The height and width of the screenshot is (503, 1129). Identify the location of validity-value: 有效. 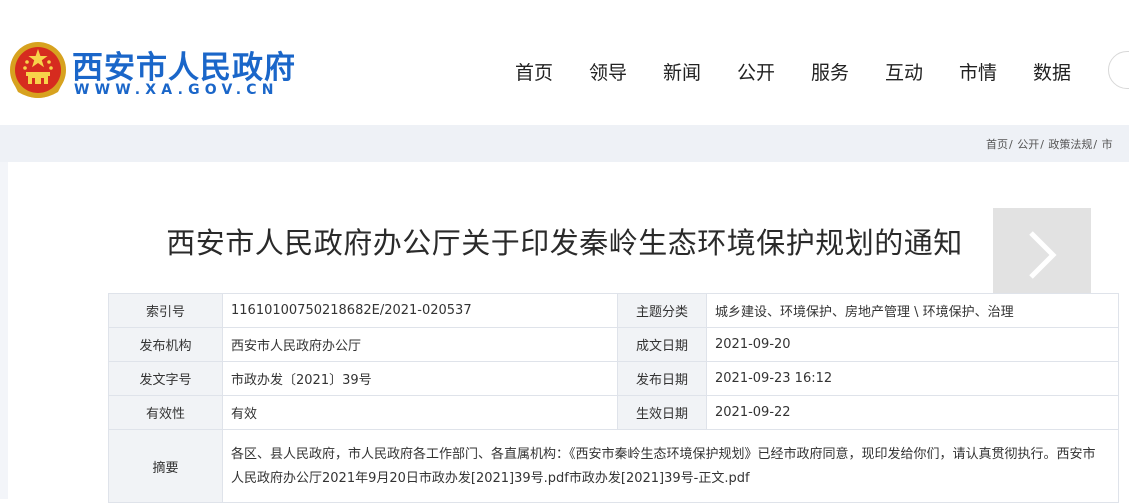
(420, 412).